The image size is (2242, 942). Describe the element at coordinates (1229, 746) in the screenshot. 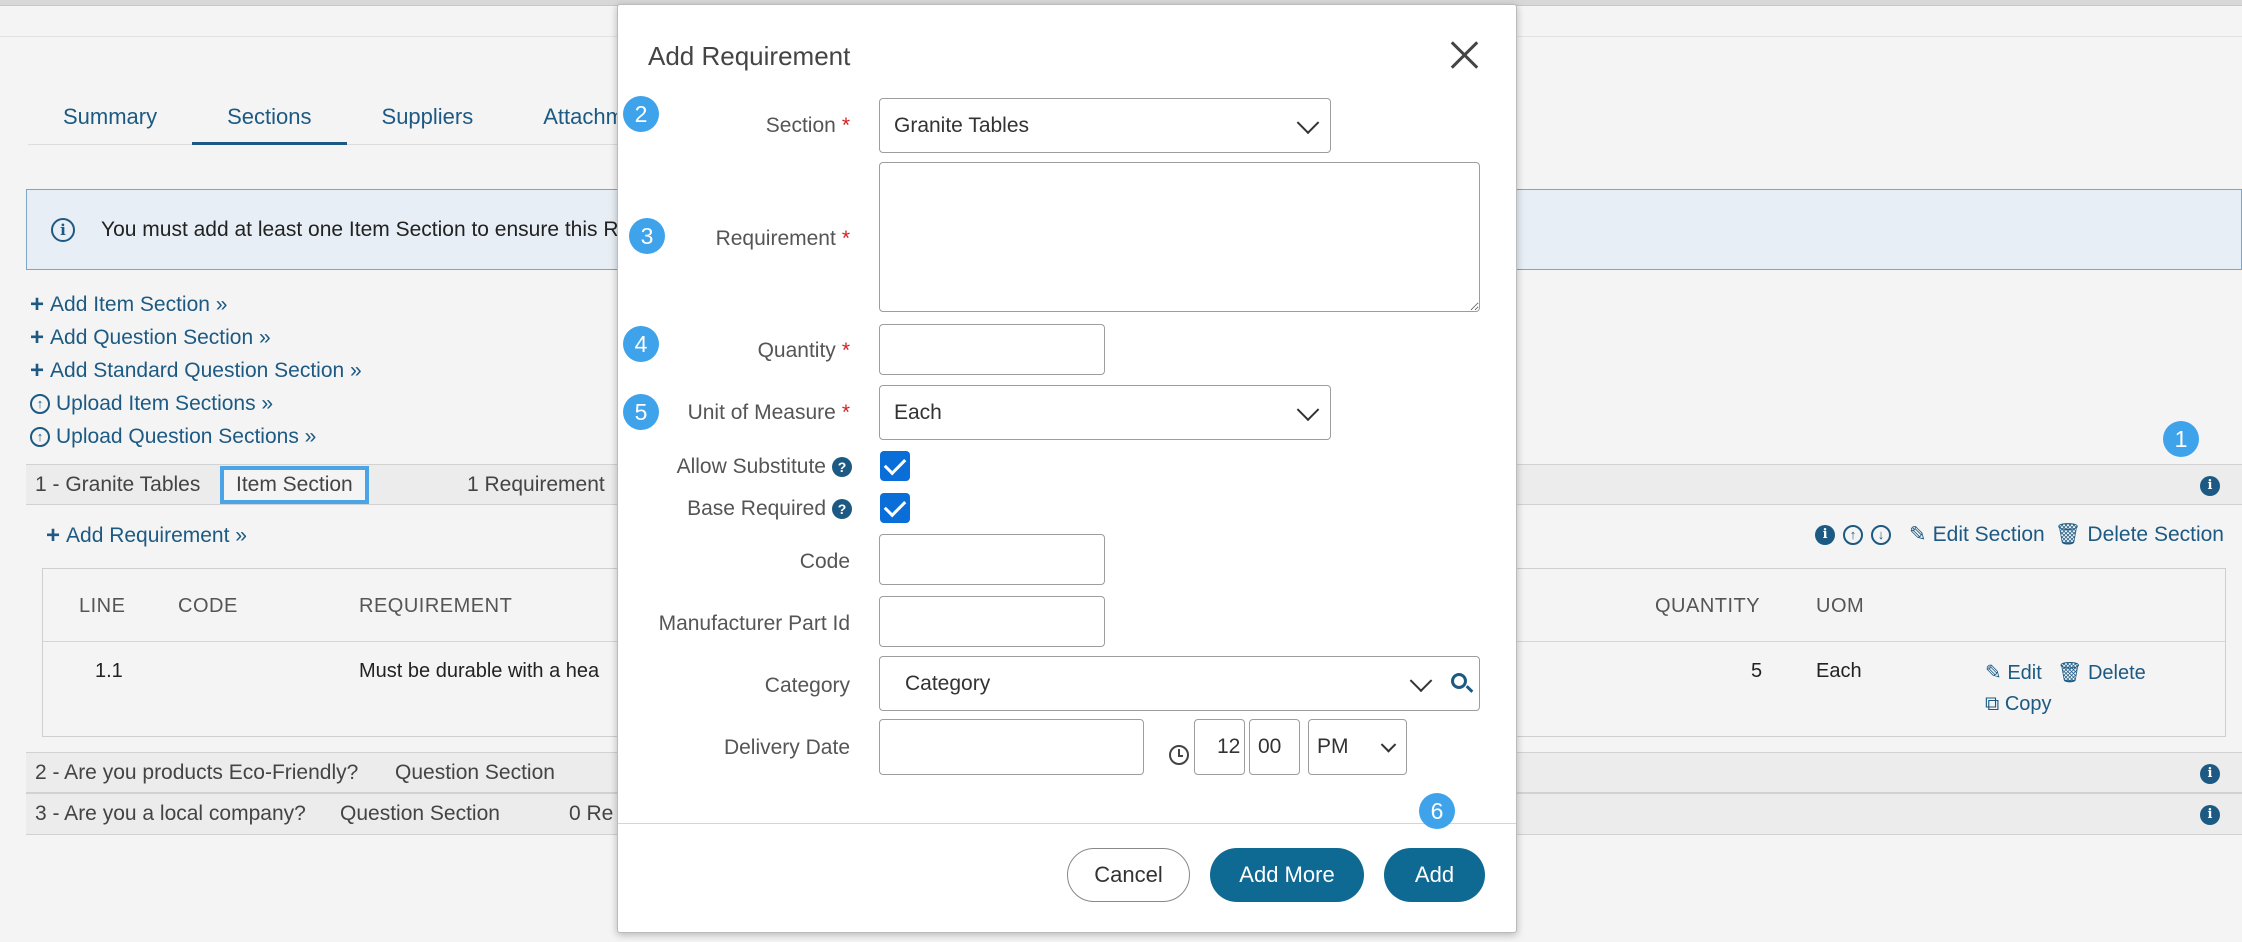

I see `hour-value: 12` at that location.